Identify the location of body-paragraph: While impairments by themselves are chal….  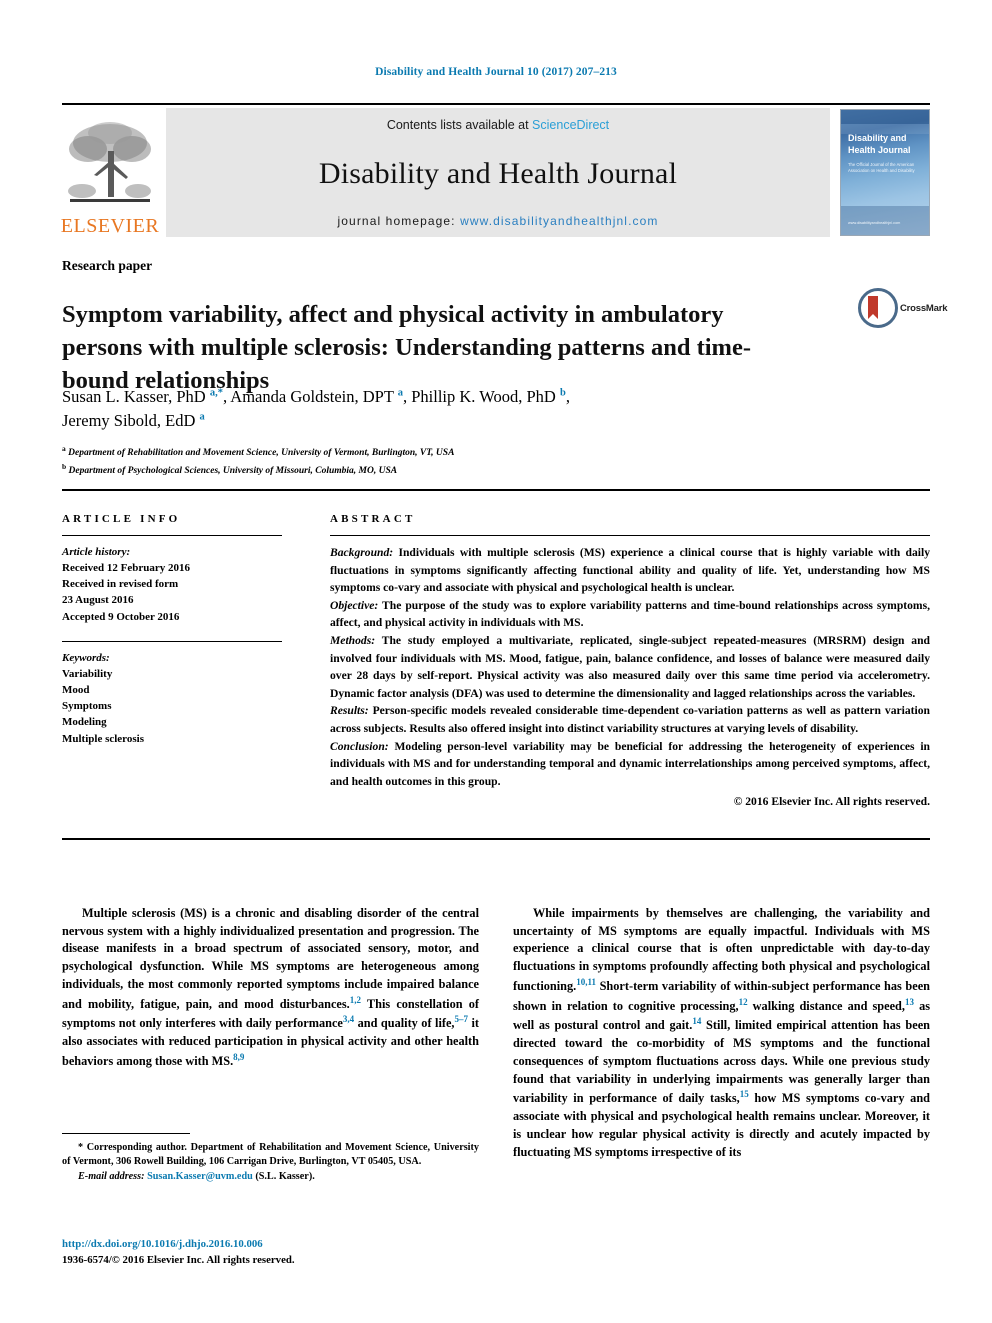
(721, 1033).